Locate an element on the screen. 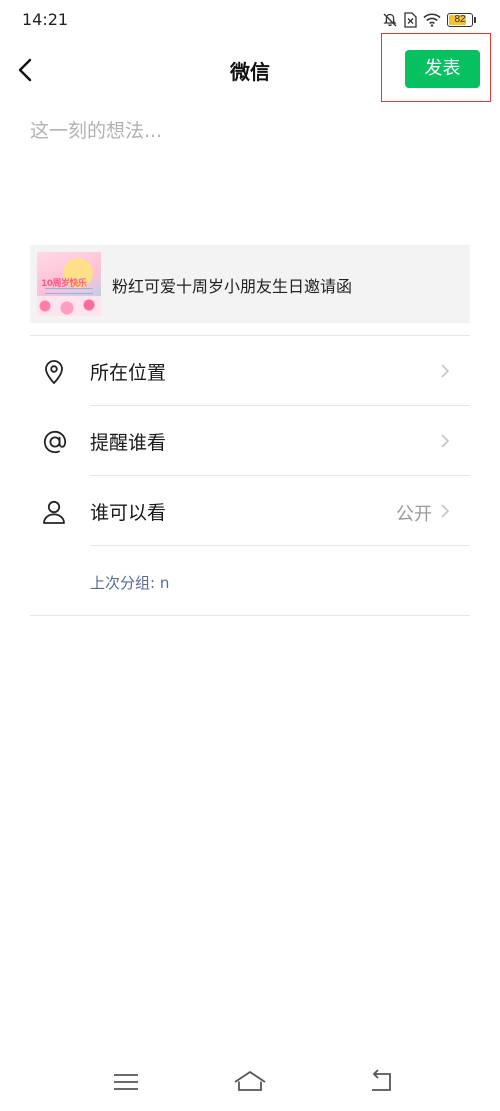 The width and height of the screenshot is (500, 1111). option-visibility: 谁可以看 公开 is located at coordinates (250, 511).